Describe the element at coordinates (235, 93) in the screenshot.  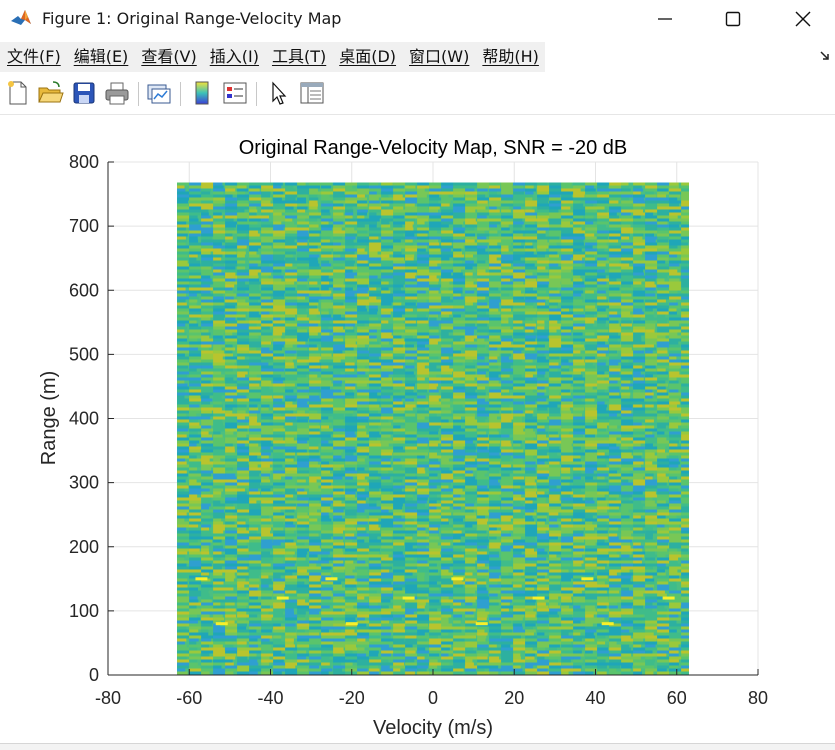
I see `legend-button` at that location.